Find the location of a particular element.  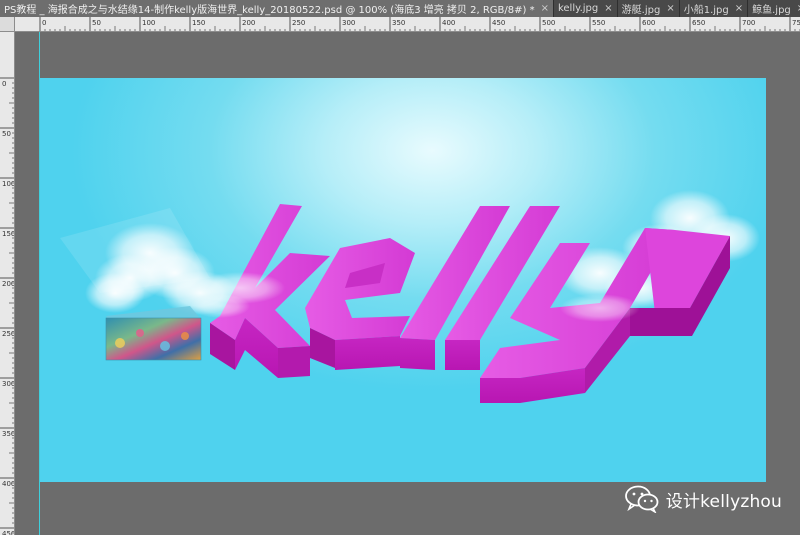

ruler-tick-label: 500 is located at coordinates (548, 23).